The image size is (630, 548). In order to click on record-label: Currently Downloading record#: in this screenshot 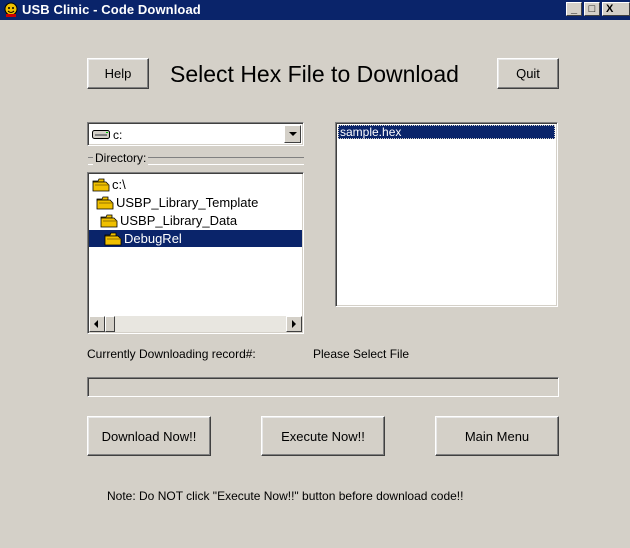, I will do `click(171, 354)`.